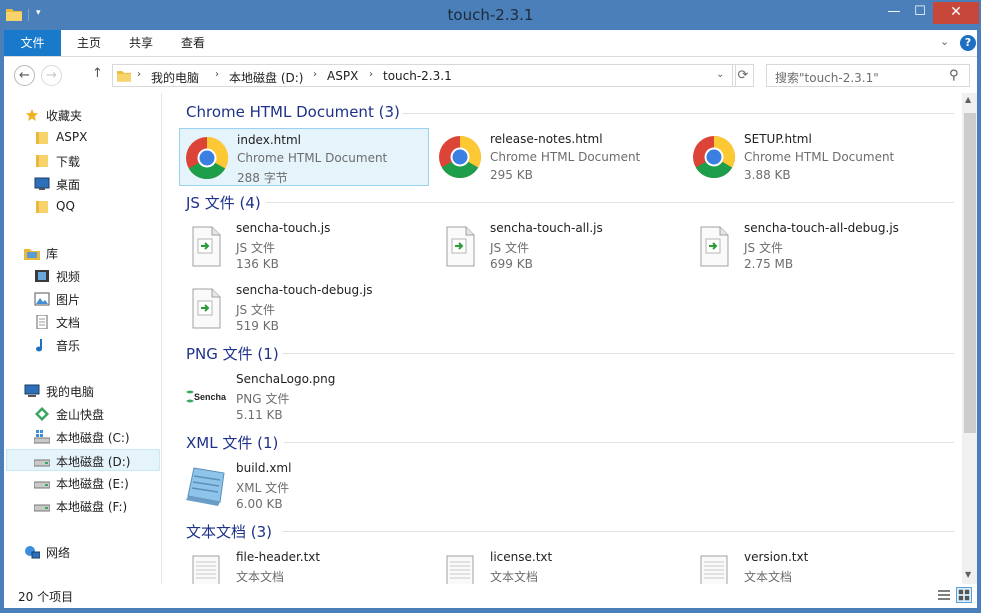 The width and height of the screenshot is (981, 613). I want to click on file-item: index.html Chrome HTML Document 288 字节, so click(304, 157).